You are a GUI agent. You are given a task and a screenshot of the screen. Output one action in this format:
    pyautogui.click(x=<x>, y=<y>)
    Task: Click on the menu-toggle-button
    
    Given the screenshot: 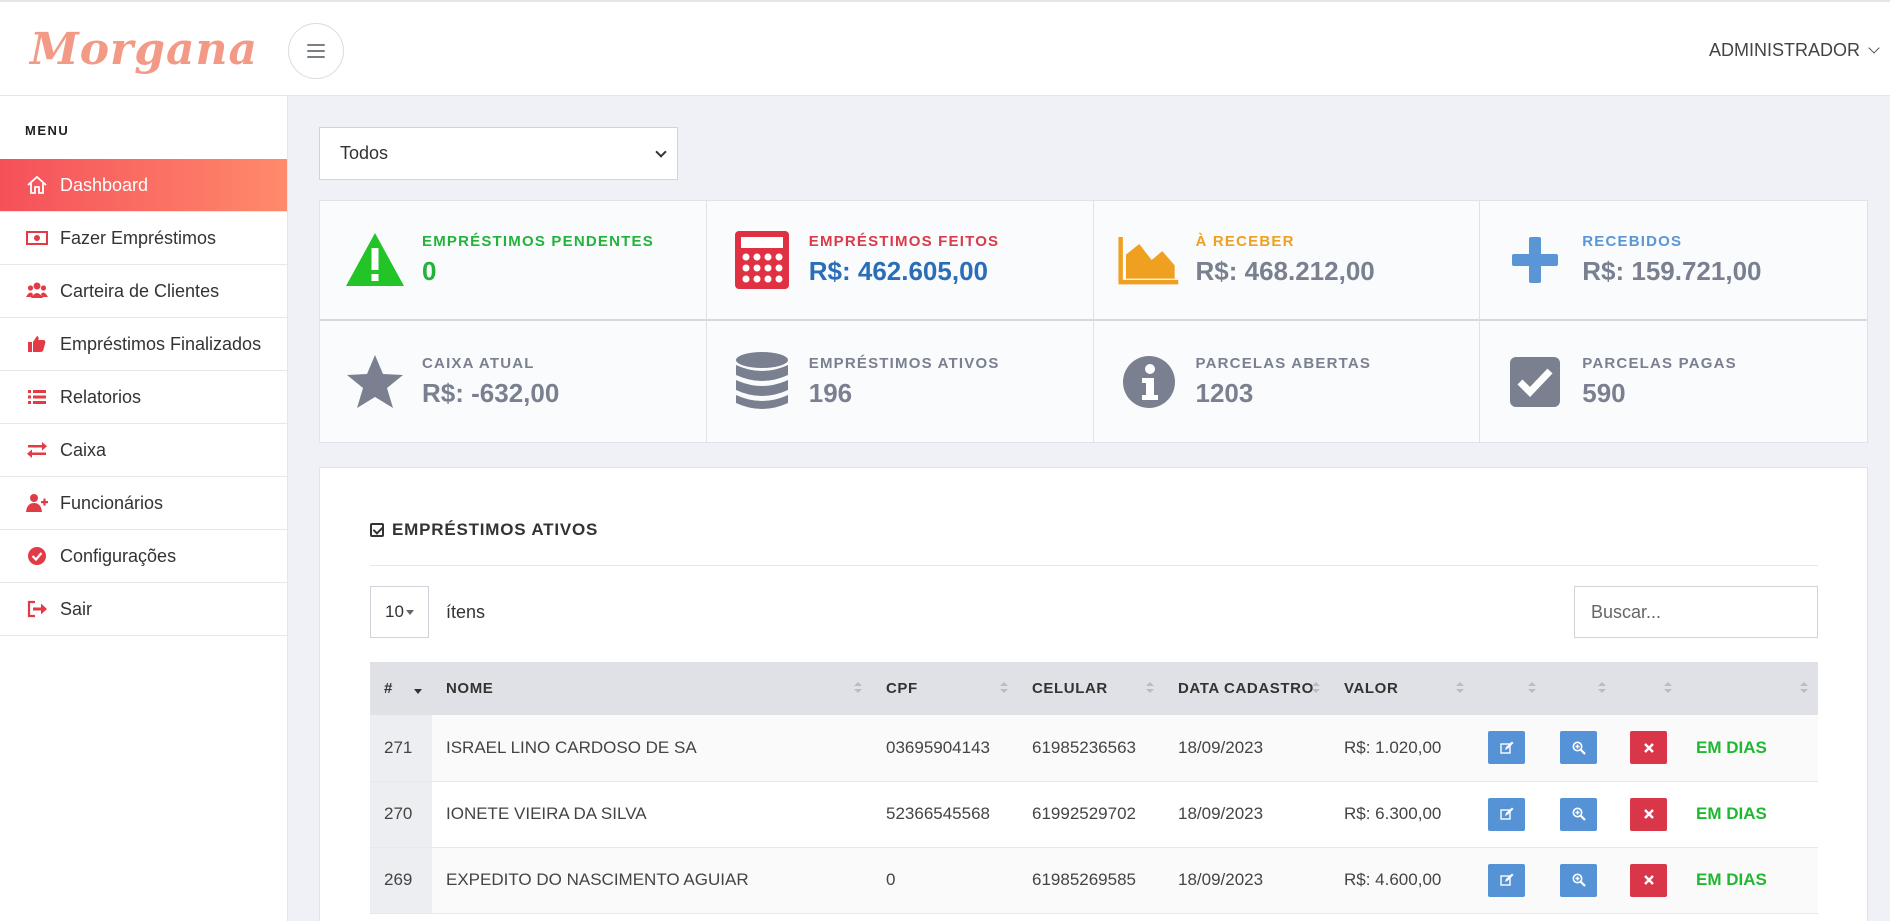 What is the action you would take?
    pyautogui.click(x=316, y=51)
    